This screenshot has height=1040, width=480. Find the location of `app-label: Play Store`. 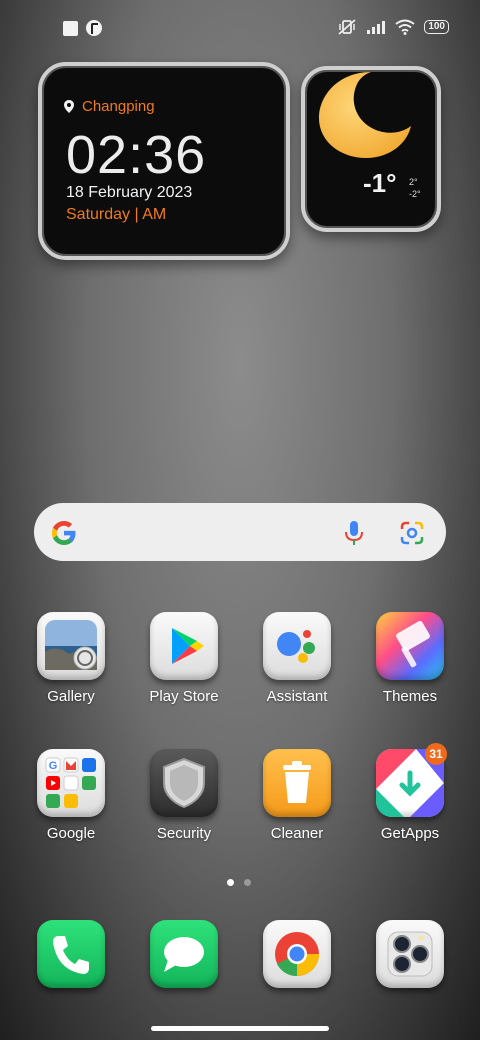

app-label: Play Store is located at coordinates (184, 696).